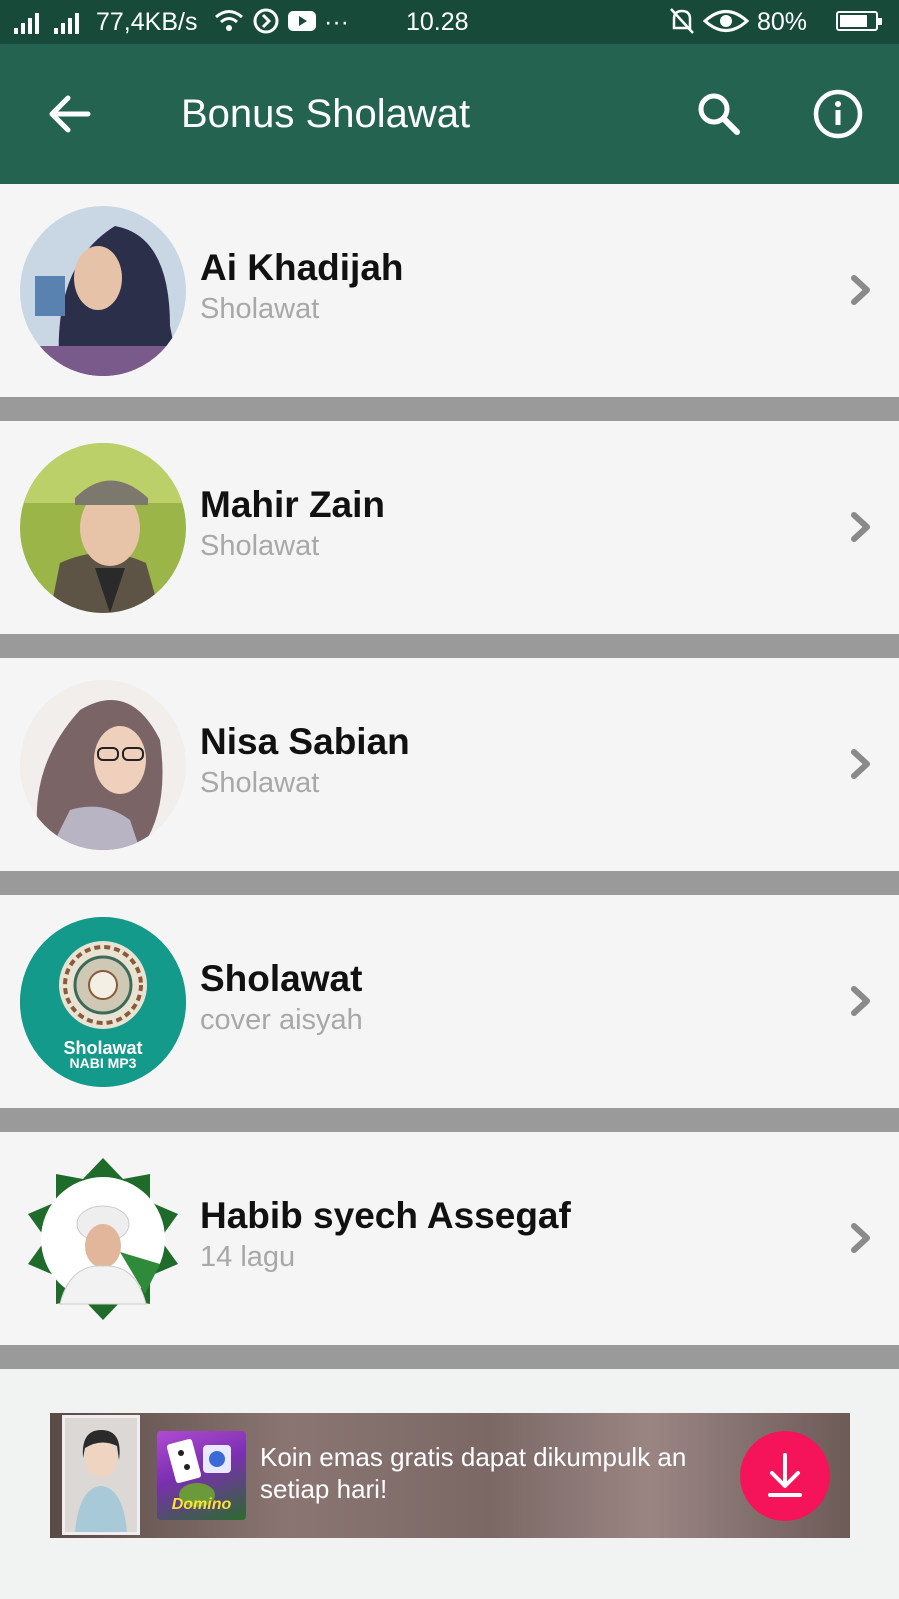 The width and height of the screenshot is (899, 1599). Describe the element at coordinates (305, 741) in the screenshot. I see `item-title: Nisa Sabian` at that location.